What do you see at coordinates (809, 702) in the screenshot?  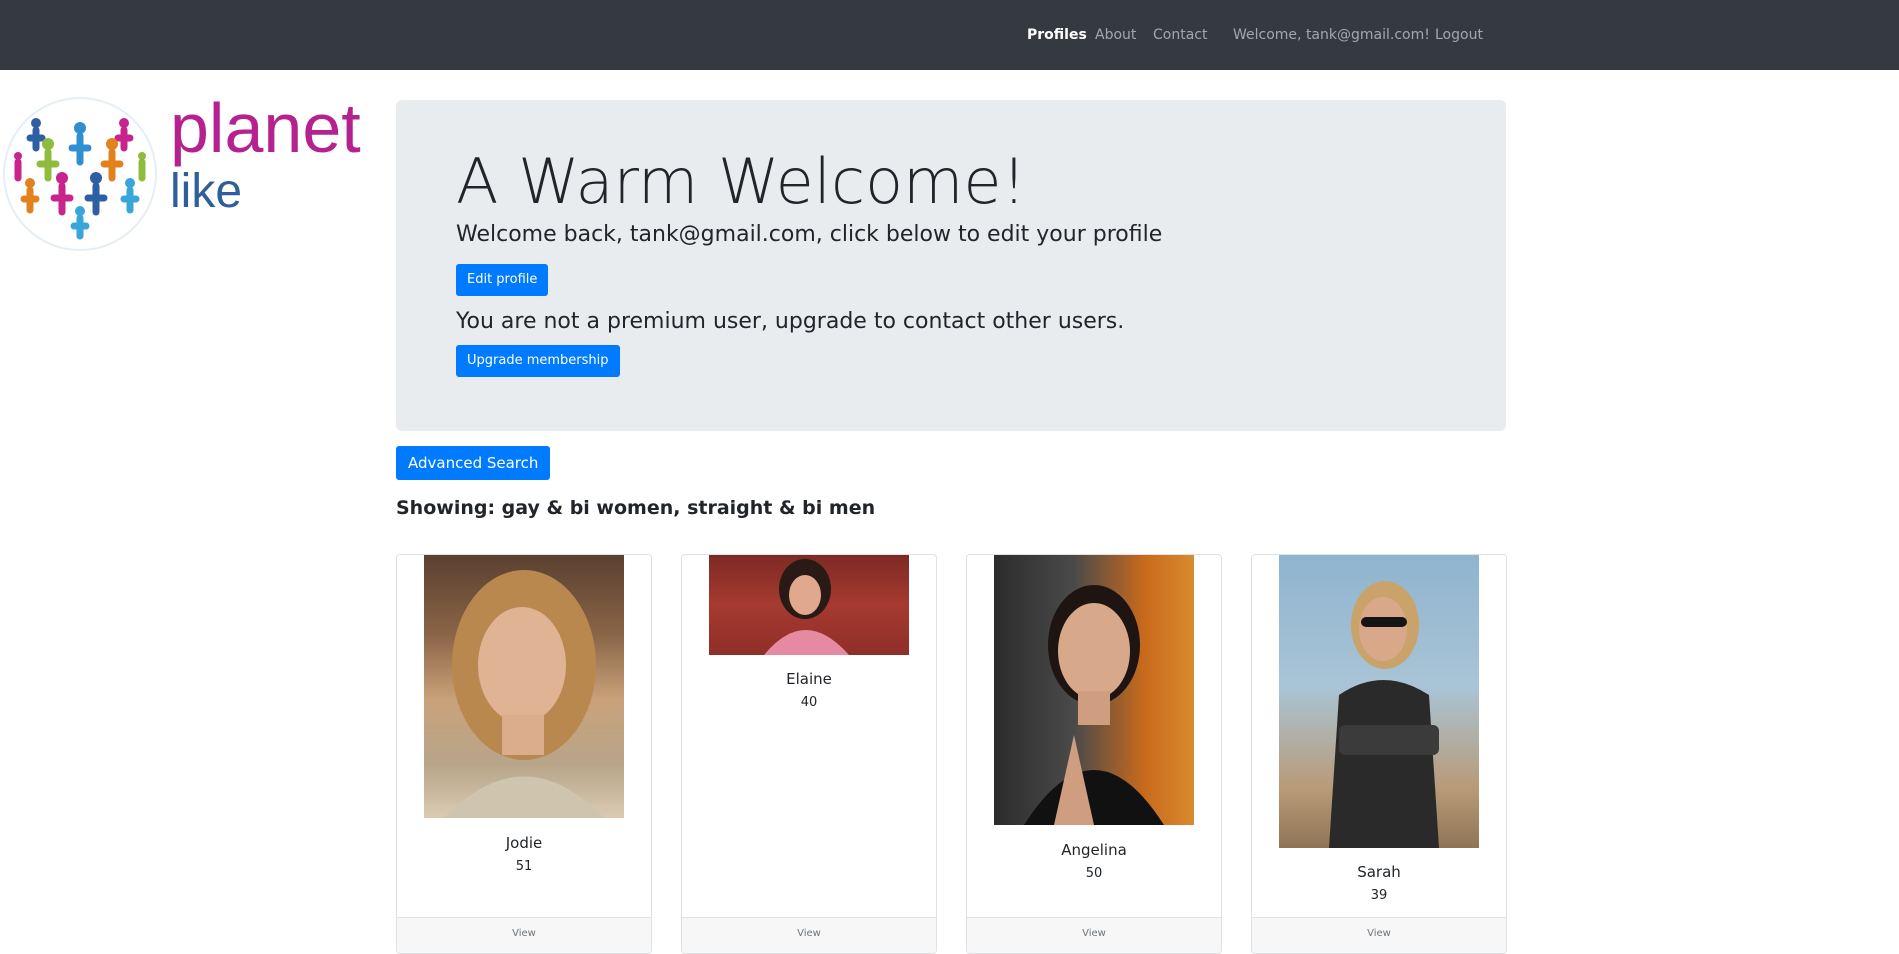 I see `profile-age: 40` at bounding box center [809, 702].